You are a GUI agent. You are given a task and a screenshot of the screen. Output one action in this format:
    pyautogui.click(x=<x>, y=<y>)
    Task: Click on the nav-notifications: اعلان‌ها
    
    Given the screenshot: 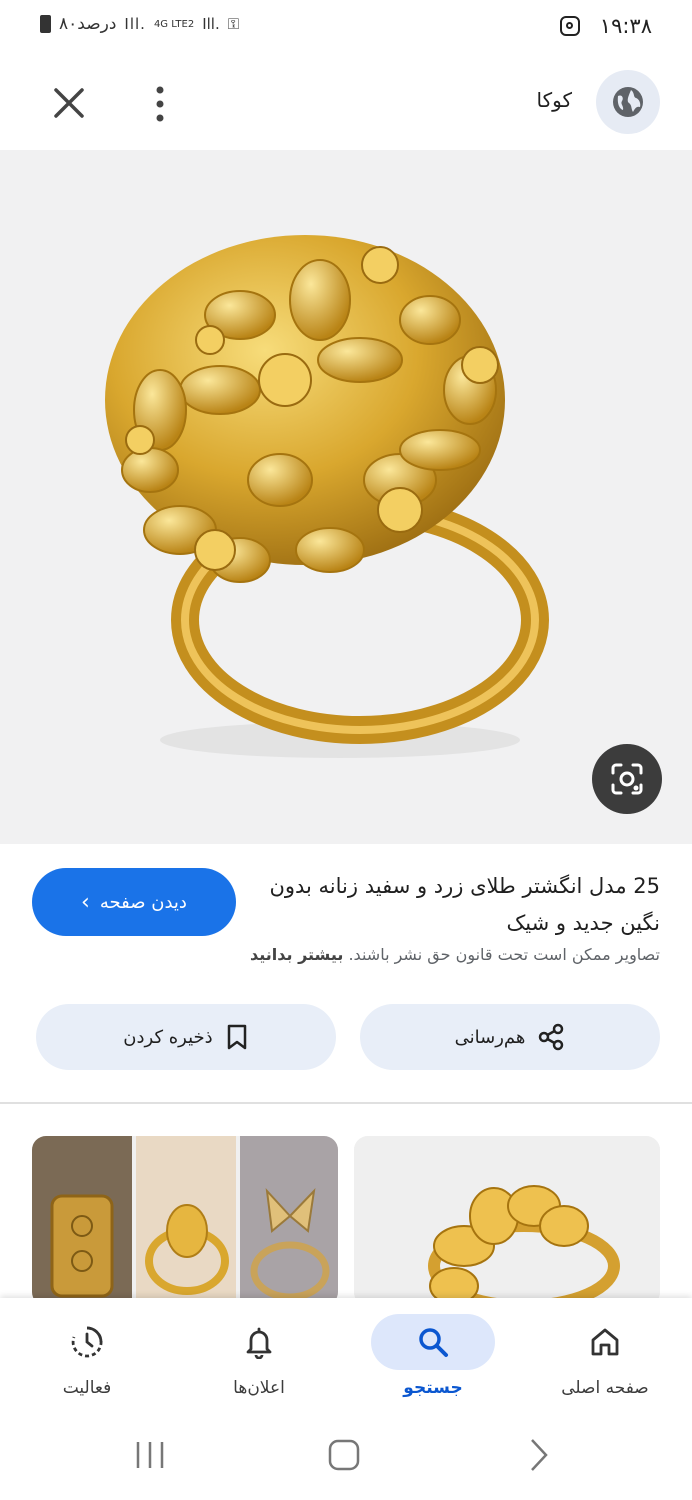 What is the action you would take?
    pyautogui.click(x=259, y=1361)
    